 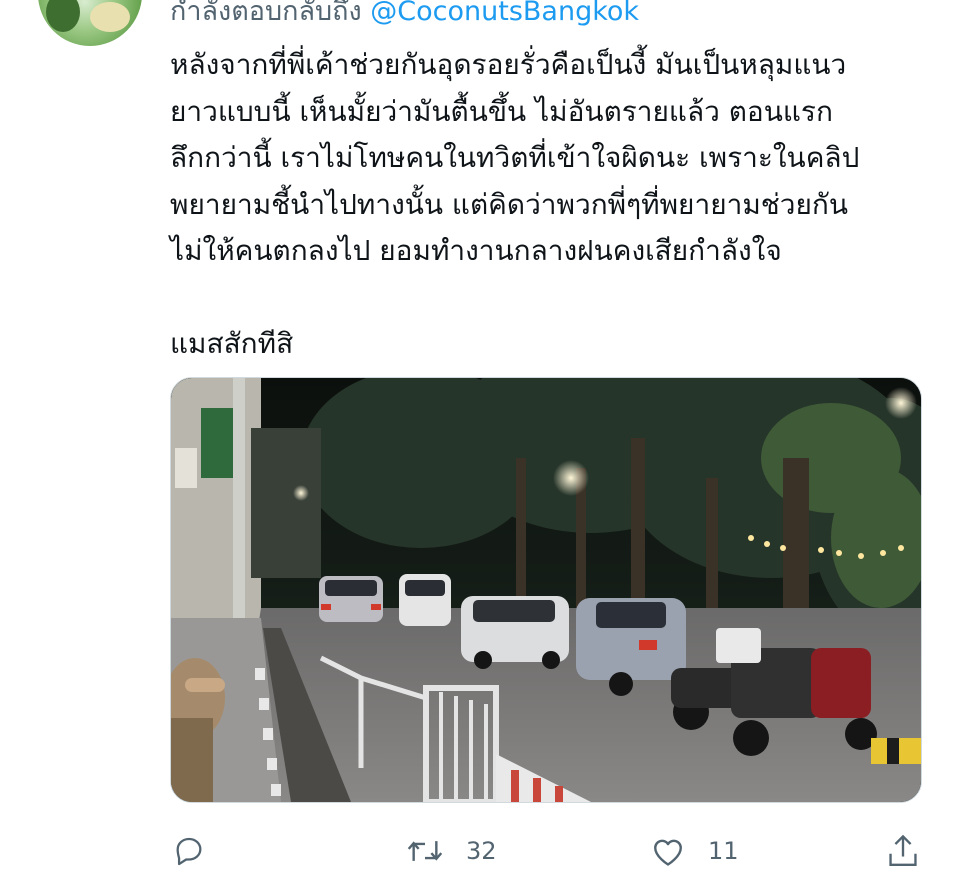 I want to click on share-icon, so click(x=903, y=850).